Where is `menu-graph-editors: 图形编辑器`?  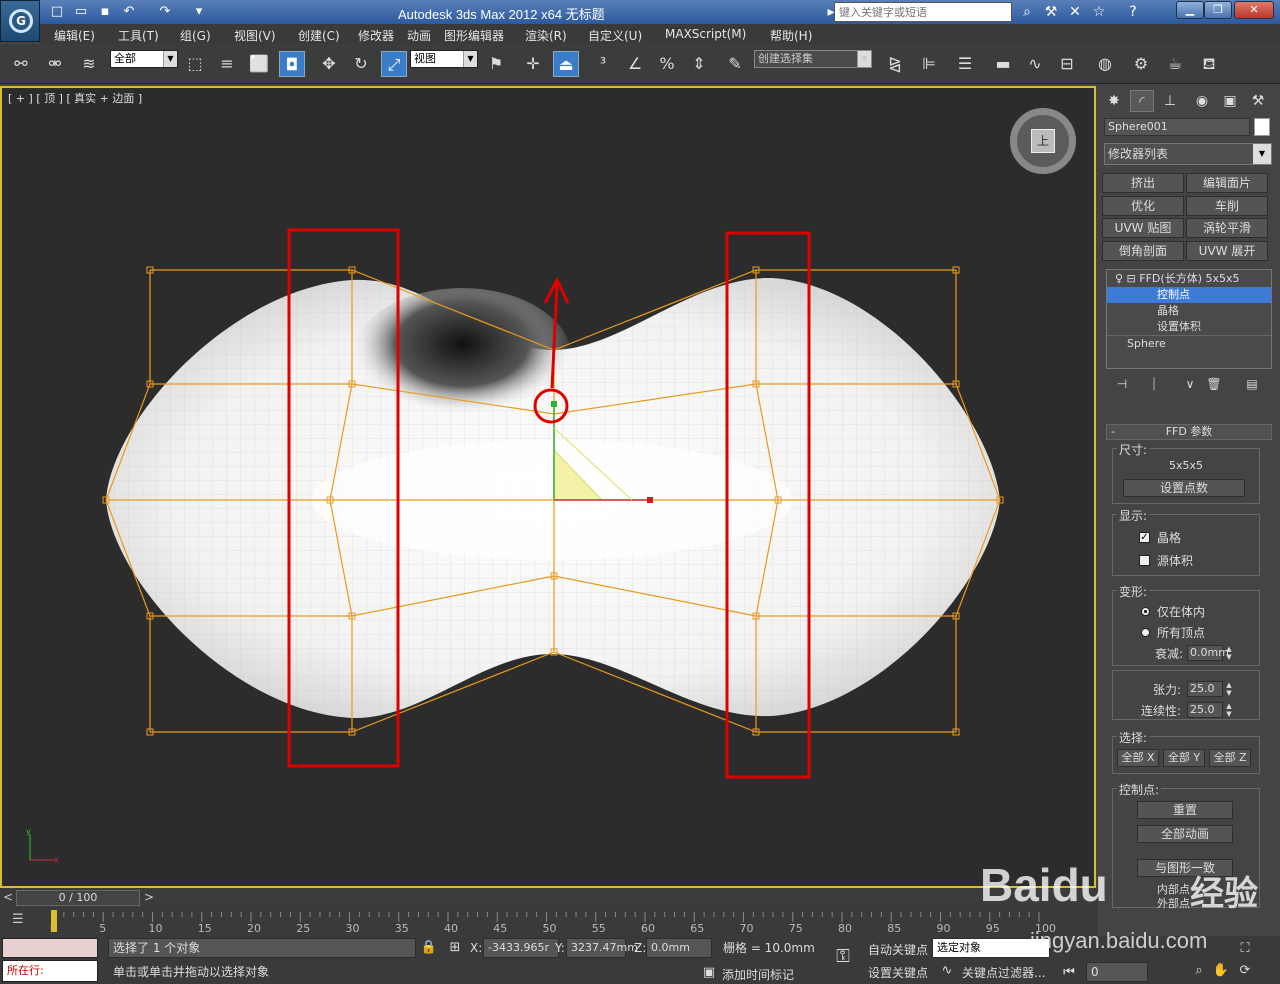
menu-graph-editors: 图形编辑器 is located at coordinates (474, 35).